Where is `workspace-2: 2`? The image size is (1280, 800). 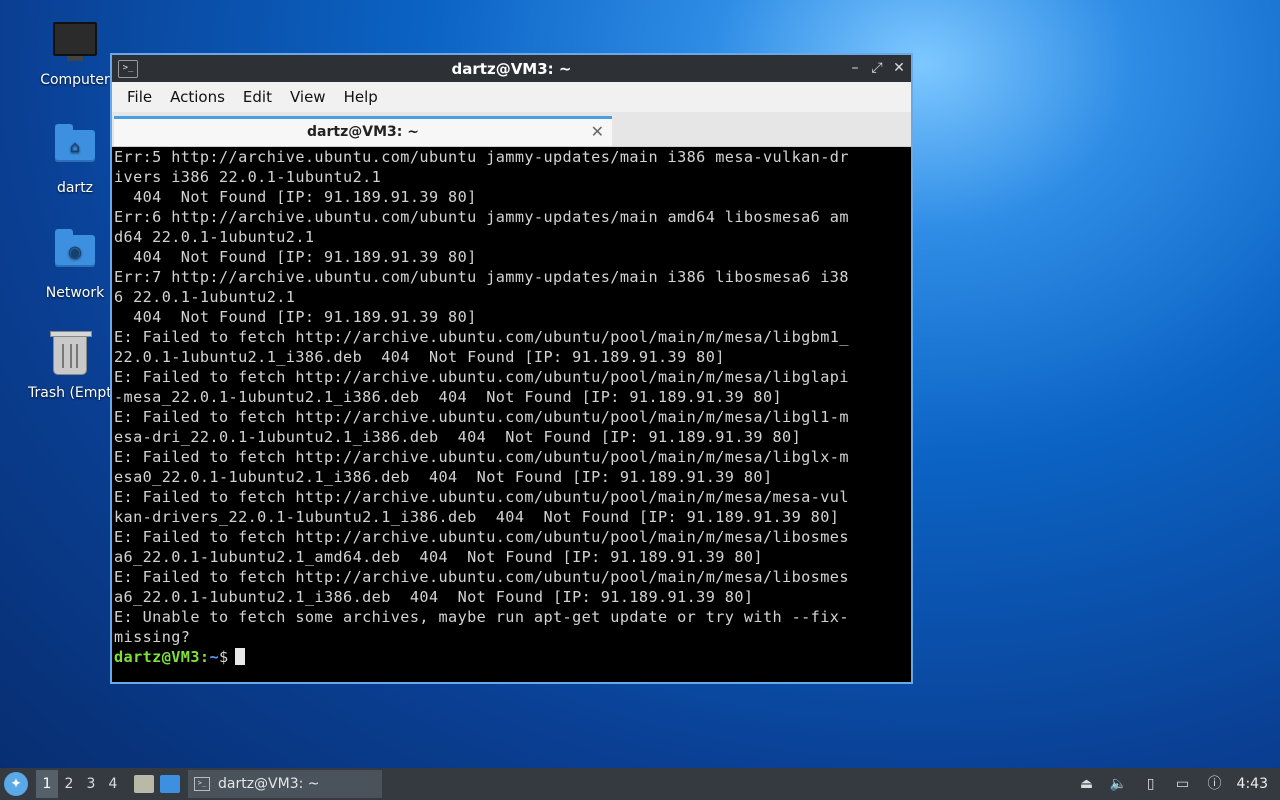 workspace-2: 2 is located at coordinates (69, 784).